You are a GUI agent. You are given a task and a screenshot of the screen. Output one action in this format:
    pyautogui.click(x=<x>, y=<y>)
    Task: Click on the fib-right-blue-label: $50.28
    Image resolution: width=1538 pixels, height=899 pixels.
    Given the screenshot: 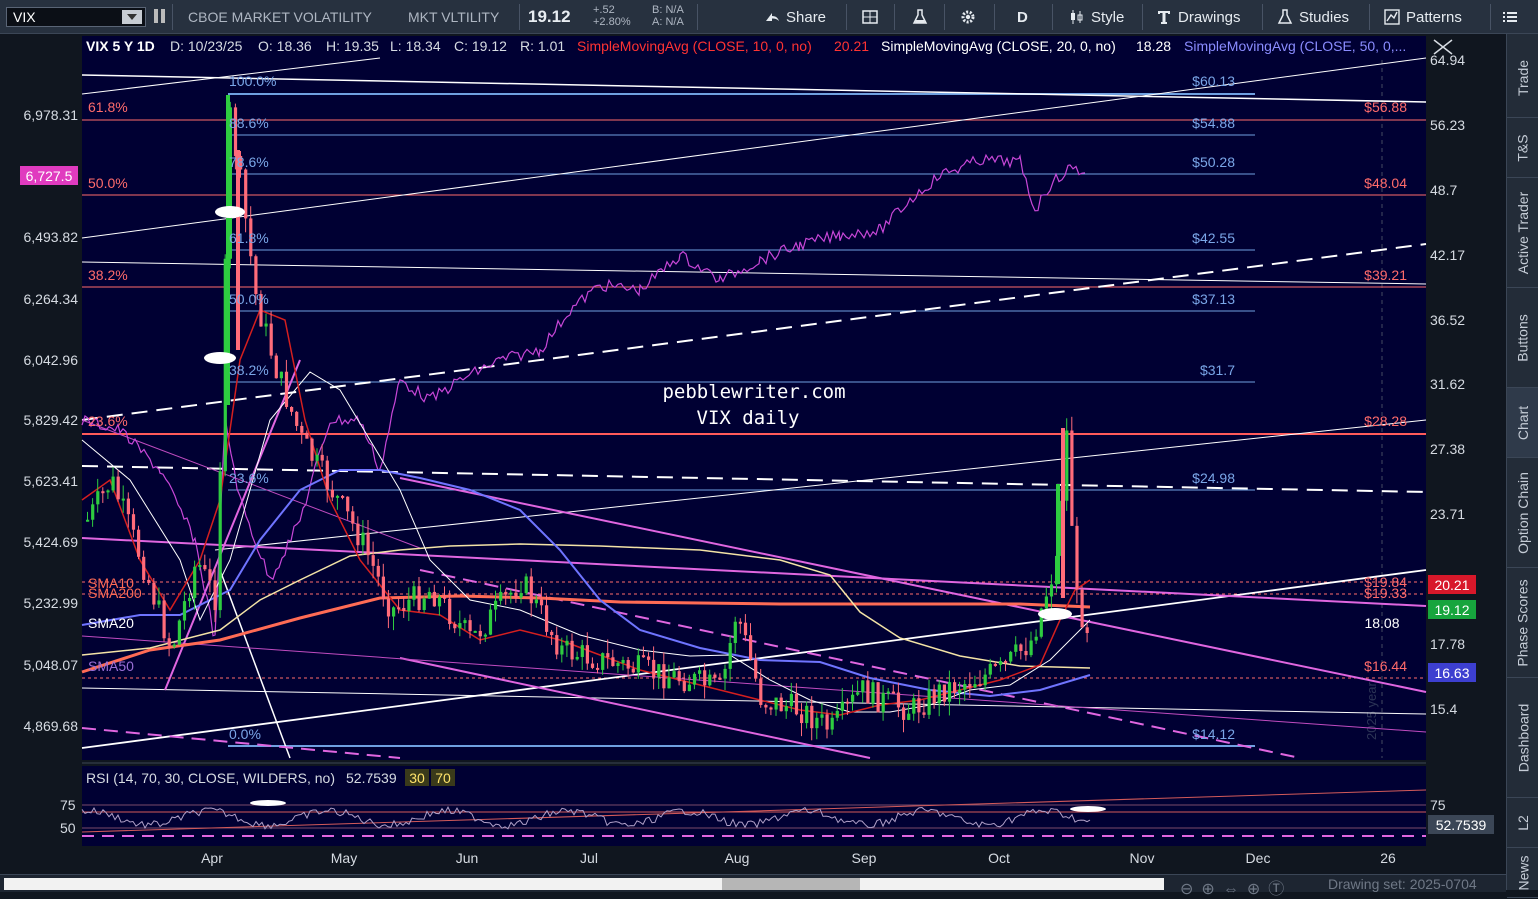 What is the action you would take?
    pyautogui.click(x=1213, y=162)
    